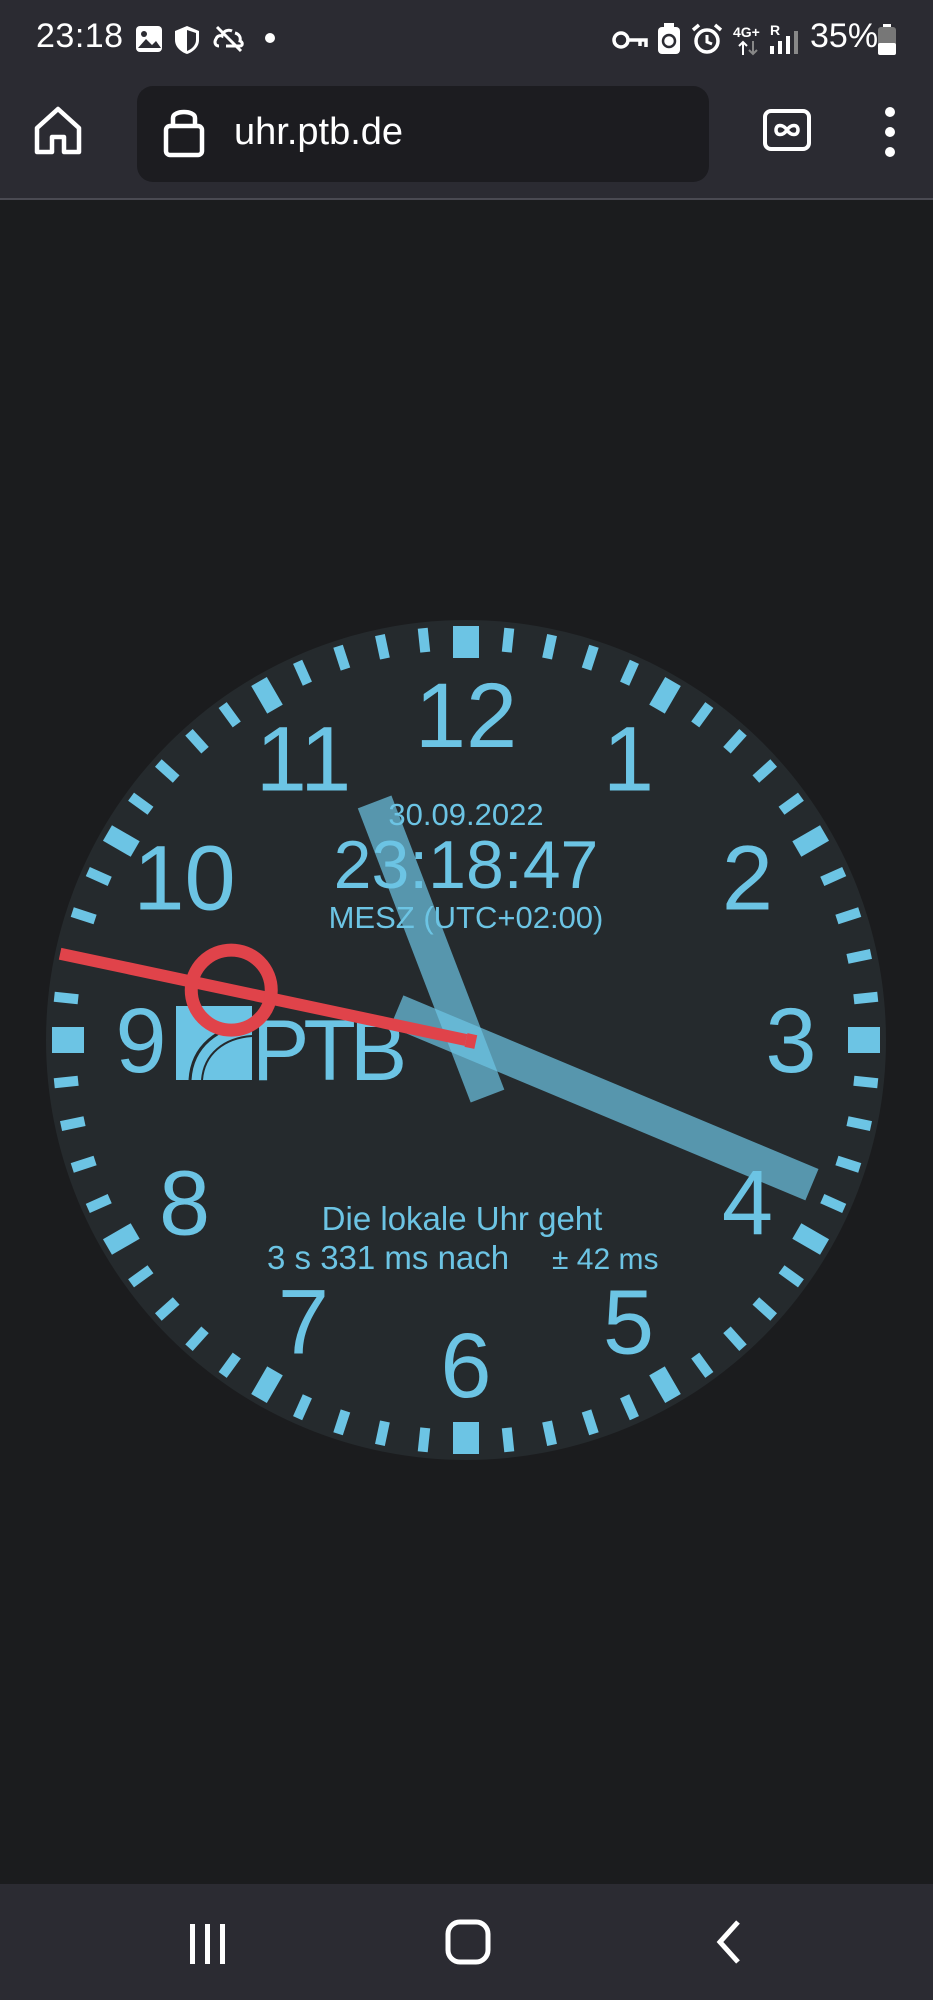  What do you see at coordinates (423, 134) in the screenshot?
I see `url-bar: uhr.ptb.de` at bounding box center [423, 134].